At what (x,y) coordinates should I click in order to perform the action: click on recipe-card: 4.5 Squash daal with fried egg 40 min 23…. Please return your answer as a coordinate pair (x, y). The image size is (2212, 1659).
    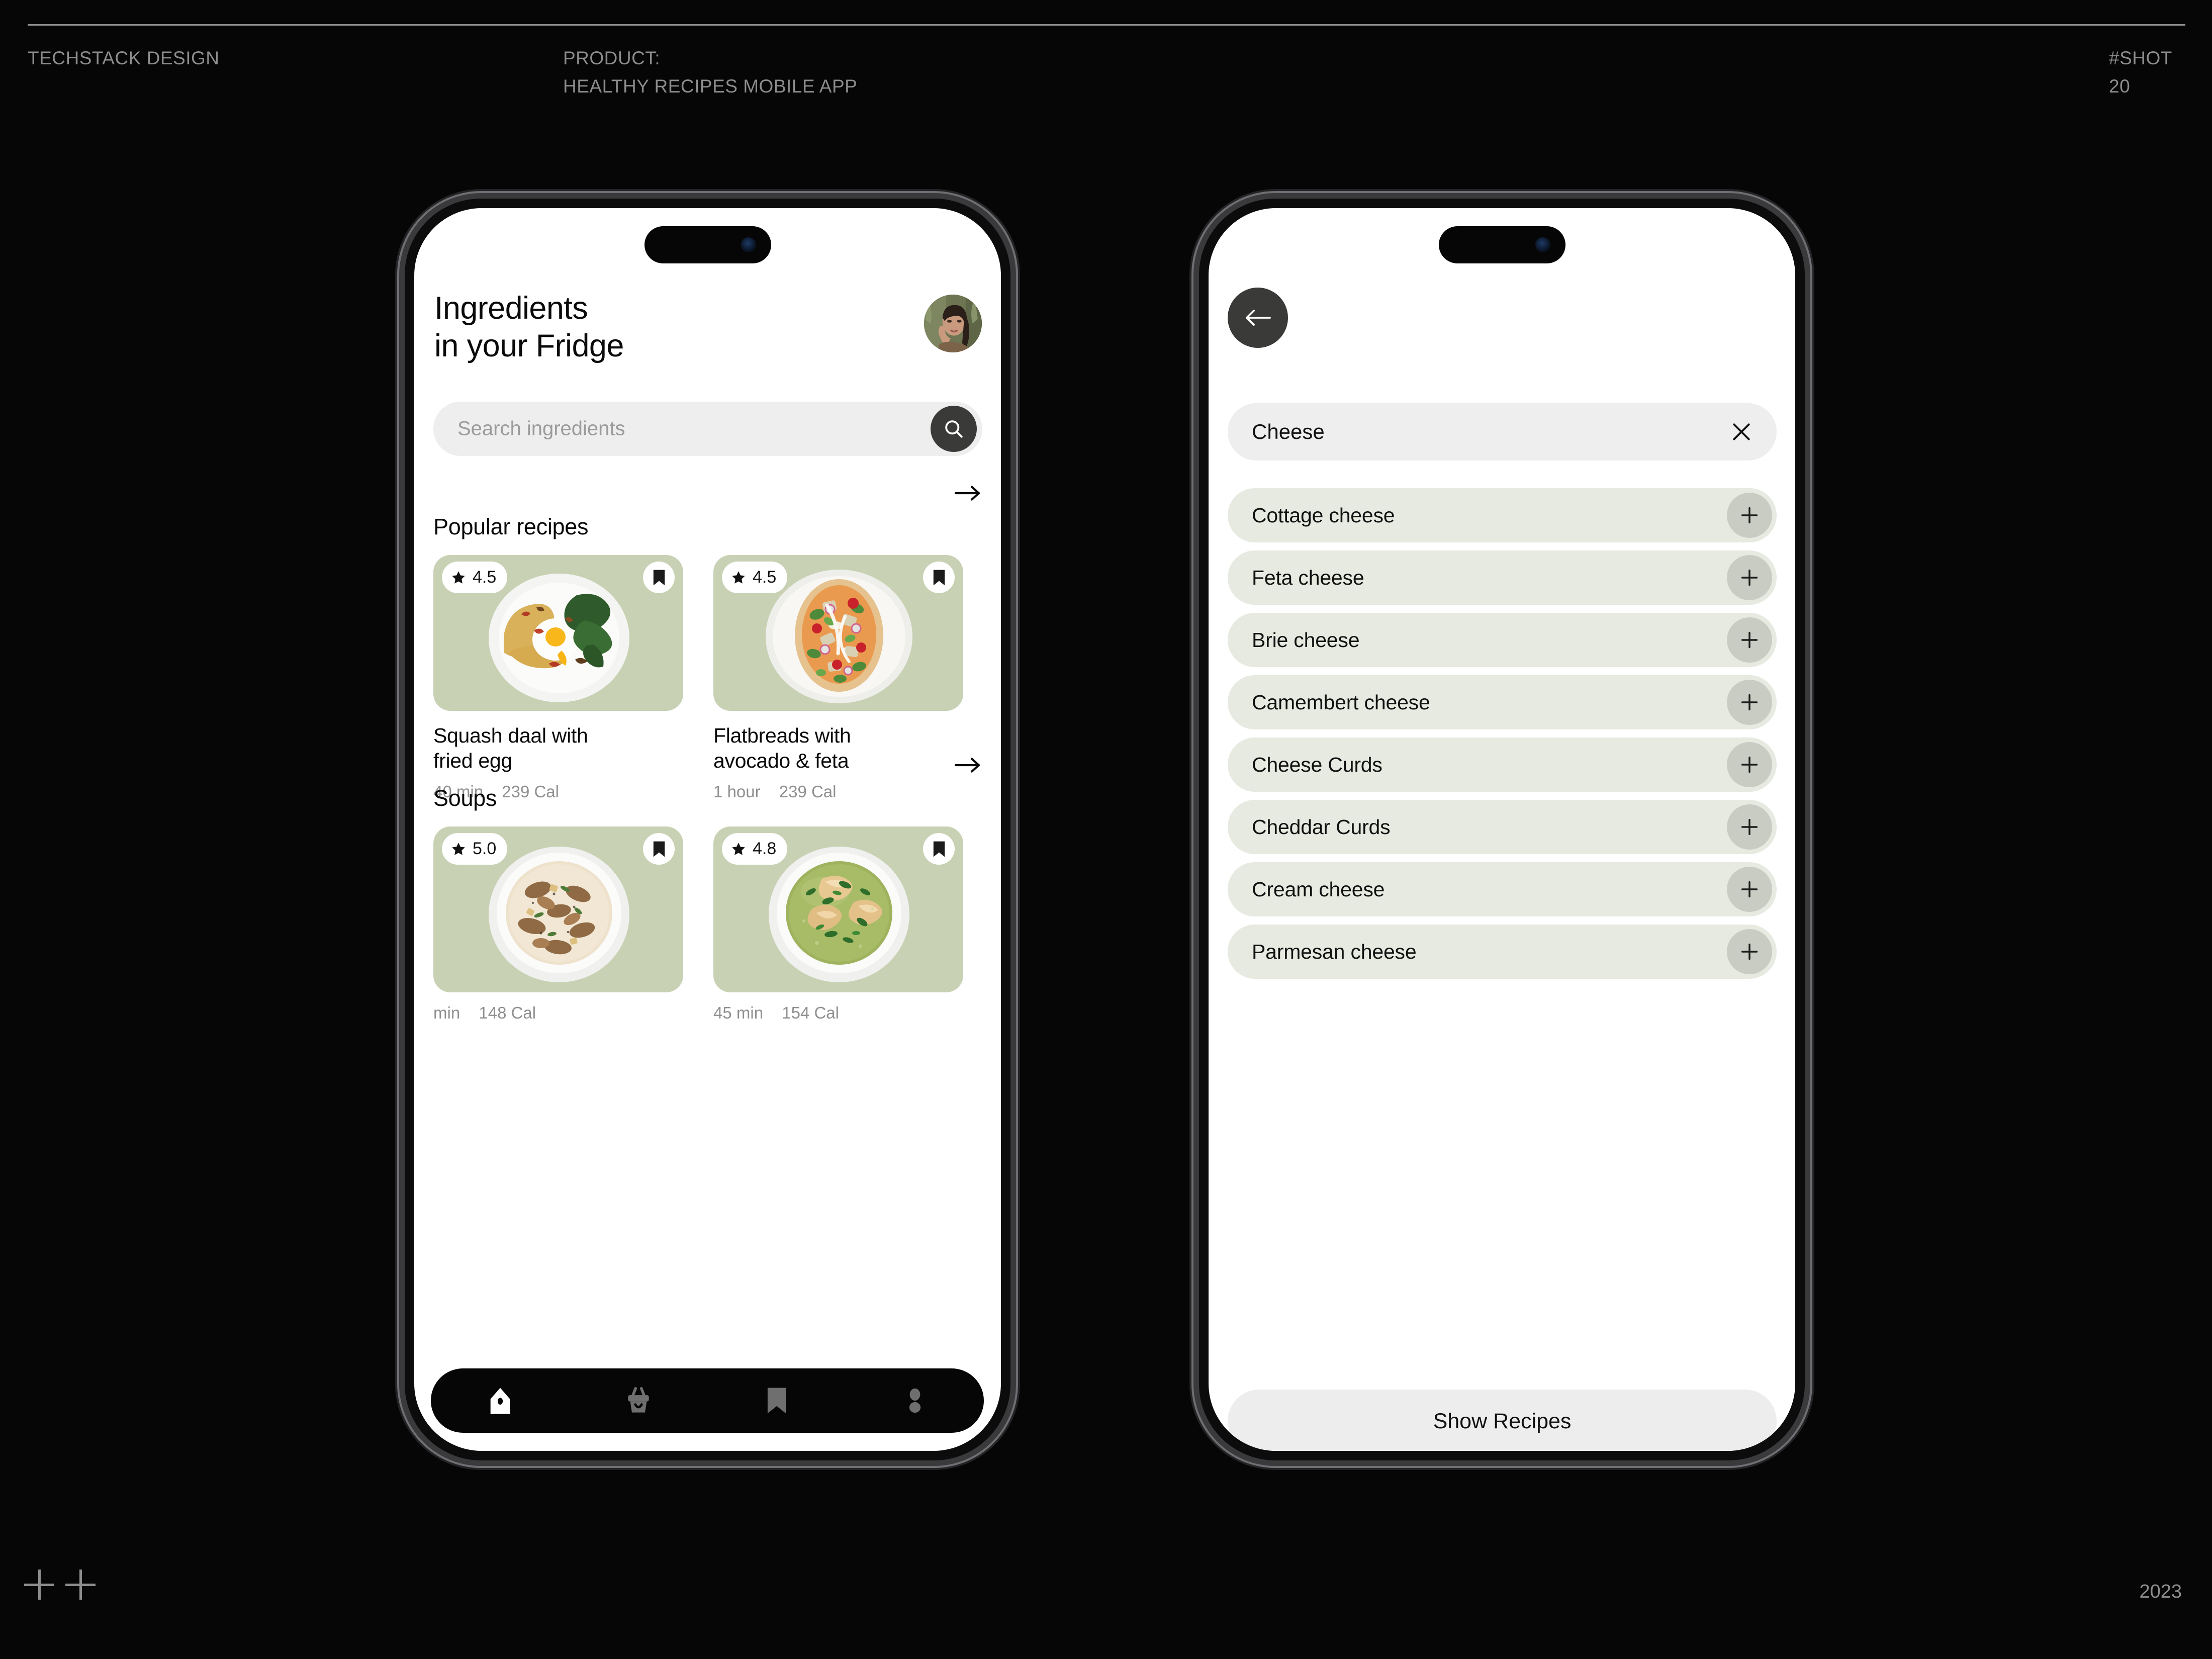
    Looking at the image, I should click on (558, 678).